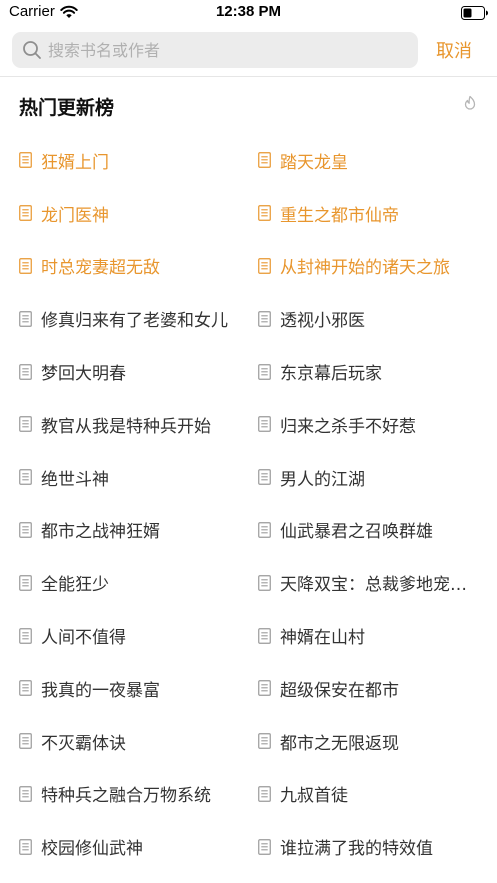 The image size is (497, 883). What do you see at coordinates (126, 796) in the screenshot?
I see `book-title: 特种兵之融合万物系统` at bounding box center [126, 796].